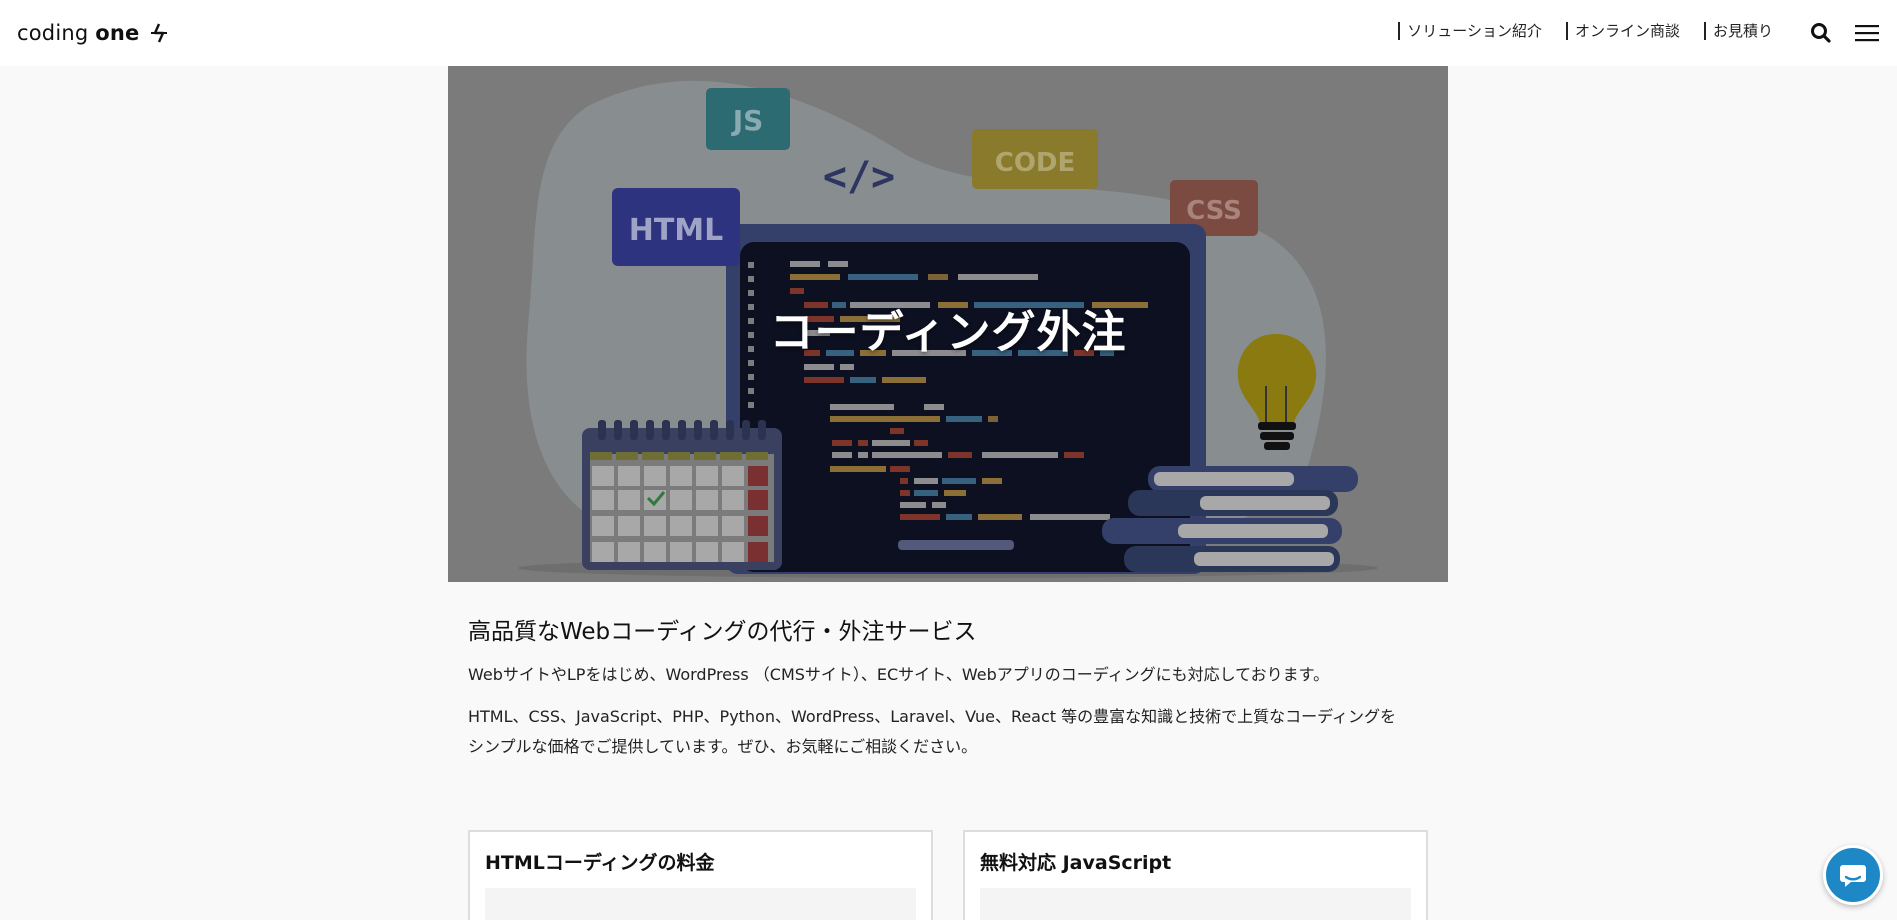  I want to click on card-title: HTMLコーディングの料金, so click(600, 863).